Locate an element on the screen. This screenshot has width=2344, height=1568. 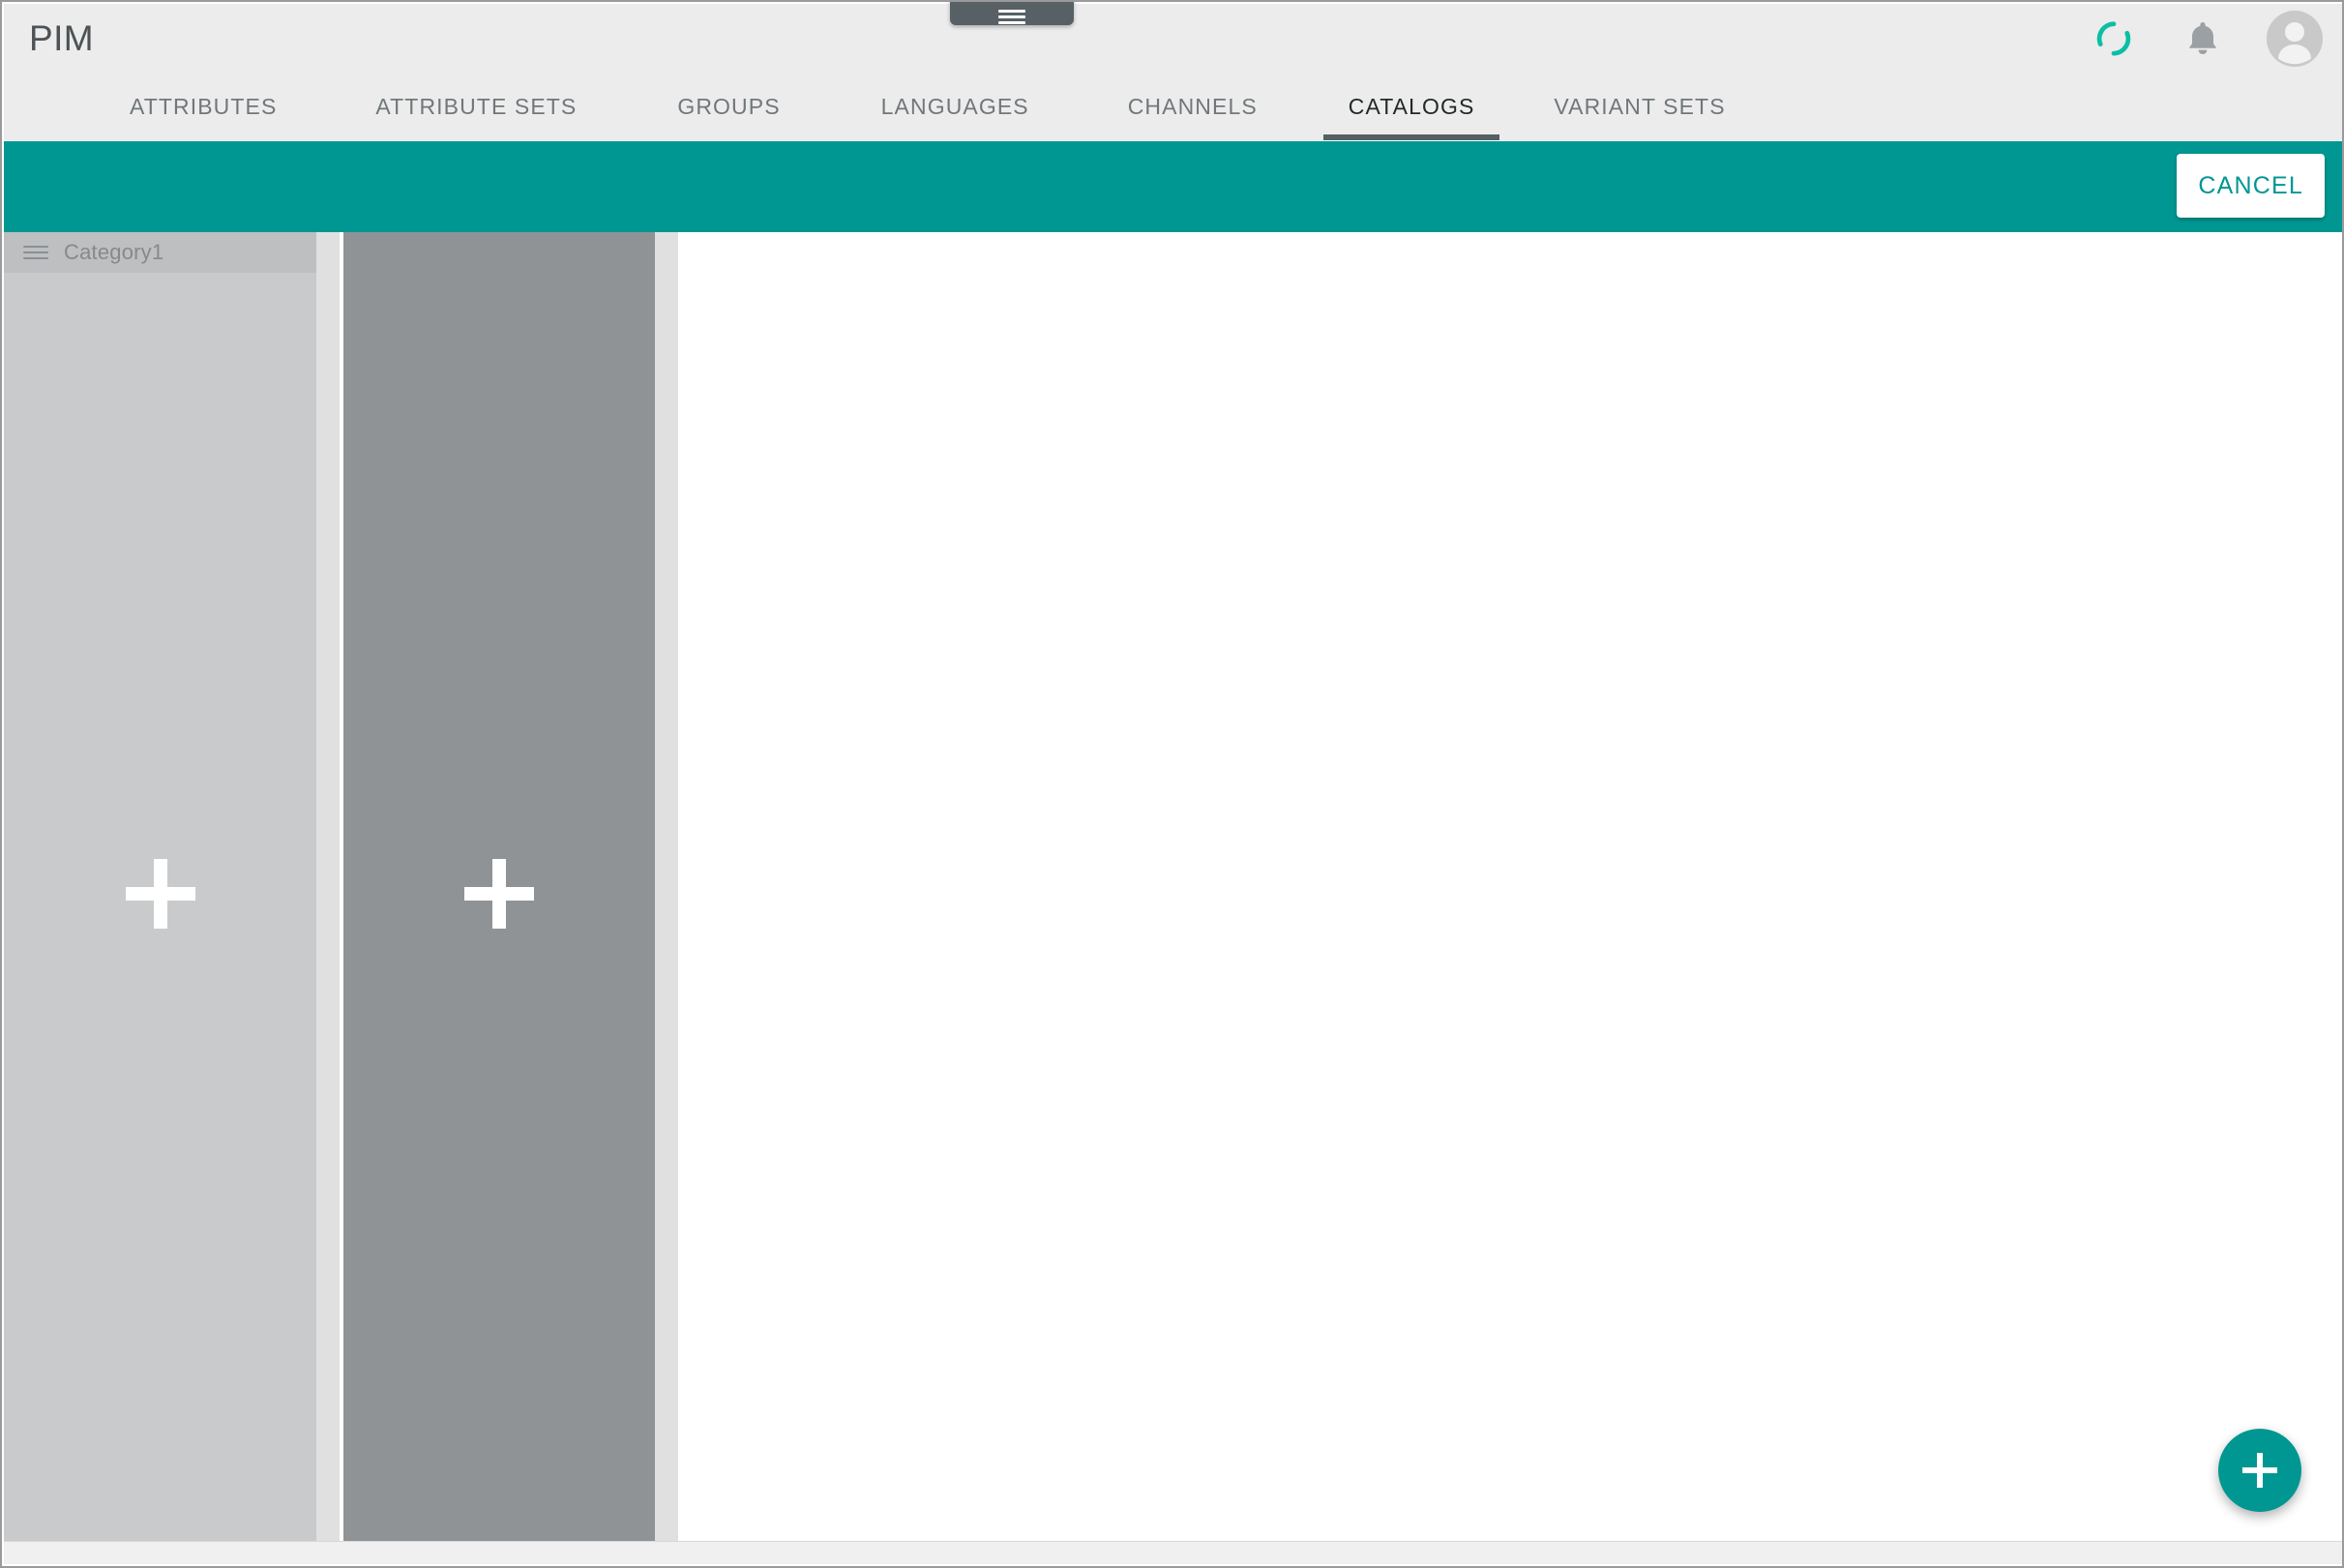
tab-label: ATTRIBUTES is located at coordinates (204, 106).